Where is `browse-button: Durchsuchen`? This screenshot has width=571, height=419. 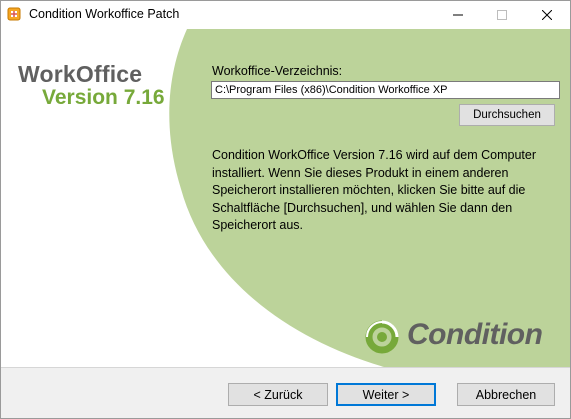 browse-button: Durchsuchen is located at coordinates (507, 115).